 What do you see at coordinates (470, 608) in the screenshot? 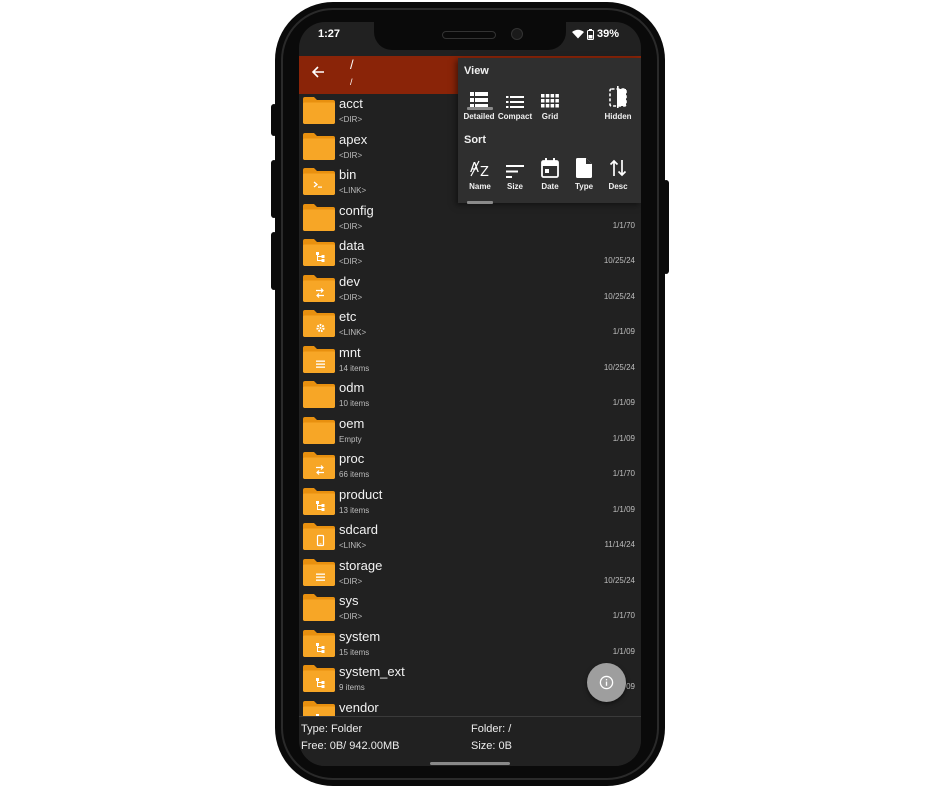
I see `file-row: sys <DIR> 1/1/70` at bounding box center [470, 608].